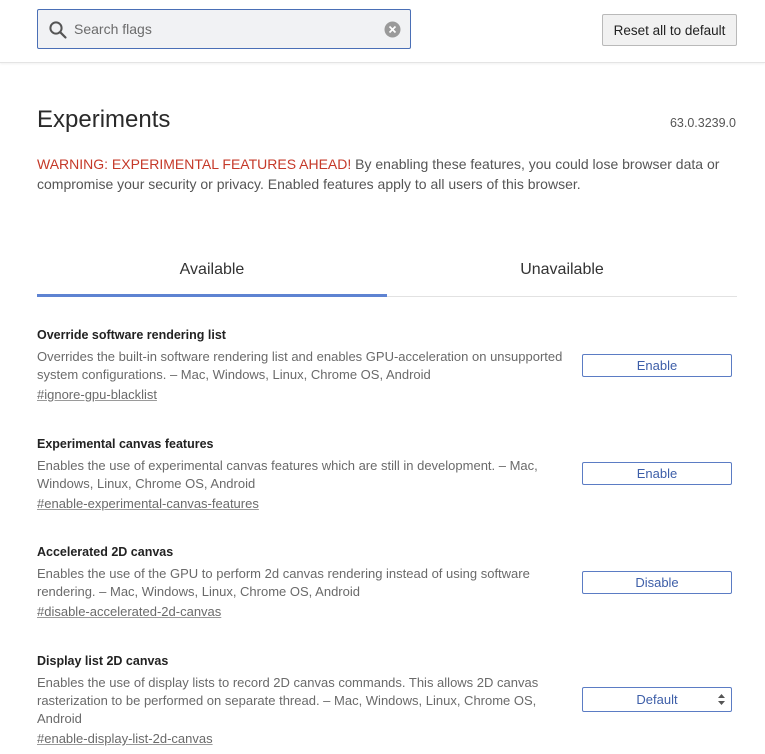 This screenshot has width=765, height=754. What do you see at coordinates (103, 661) in the screenshot?
I see `flag-title: Display list 2D canvas` at bounding box center [103, 661].